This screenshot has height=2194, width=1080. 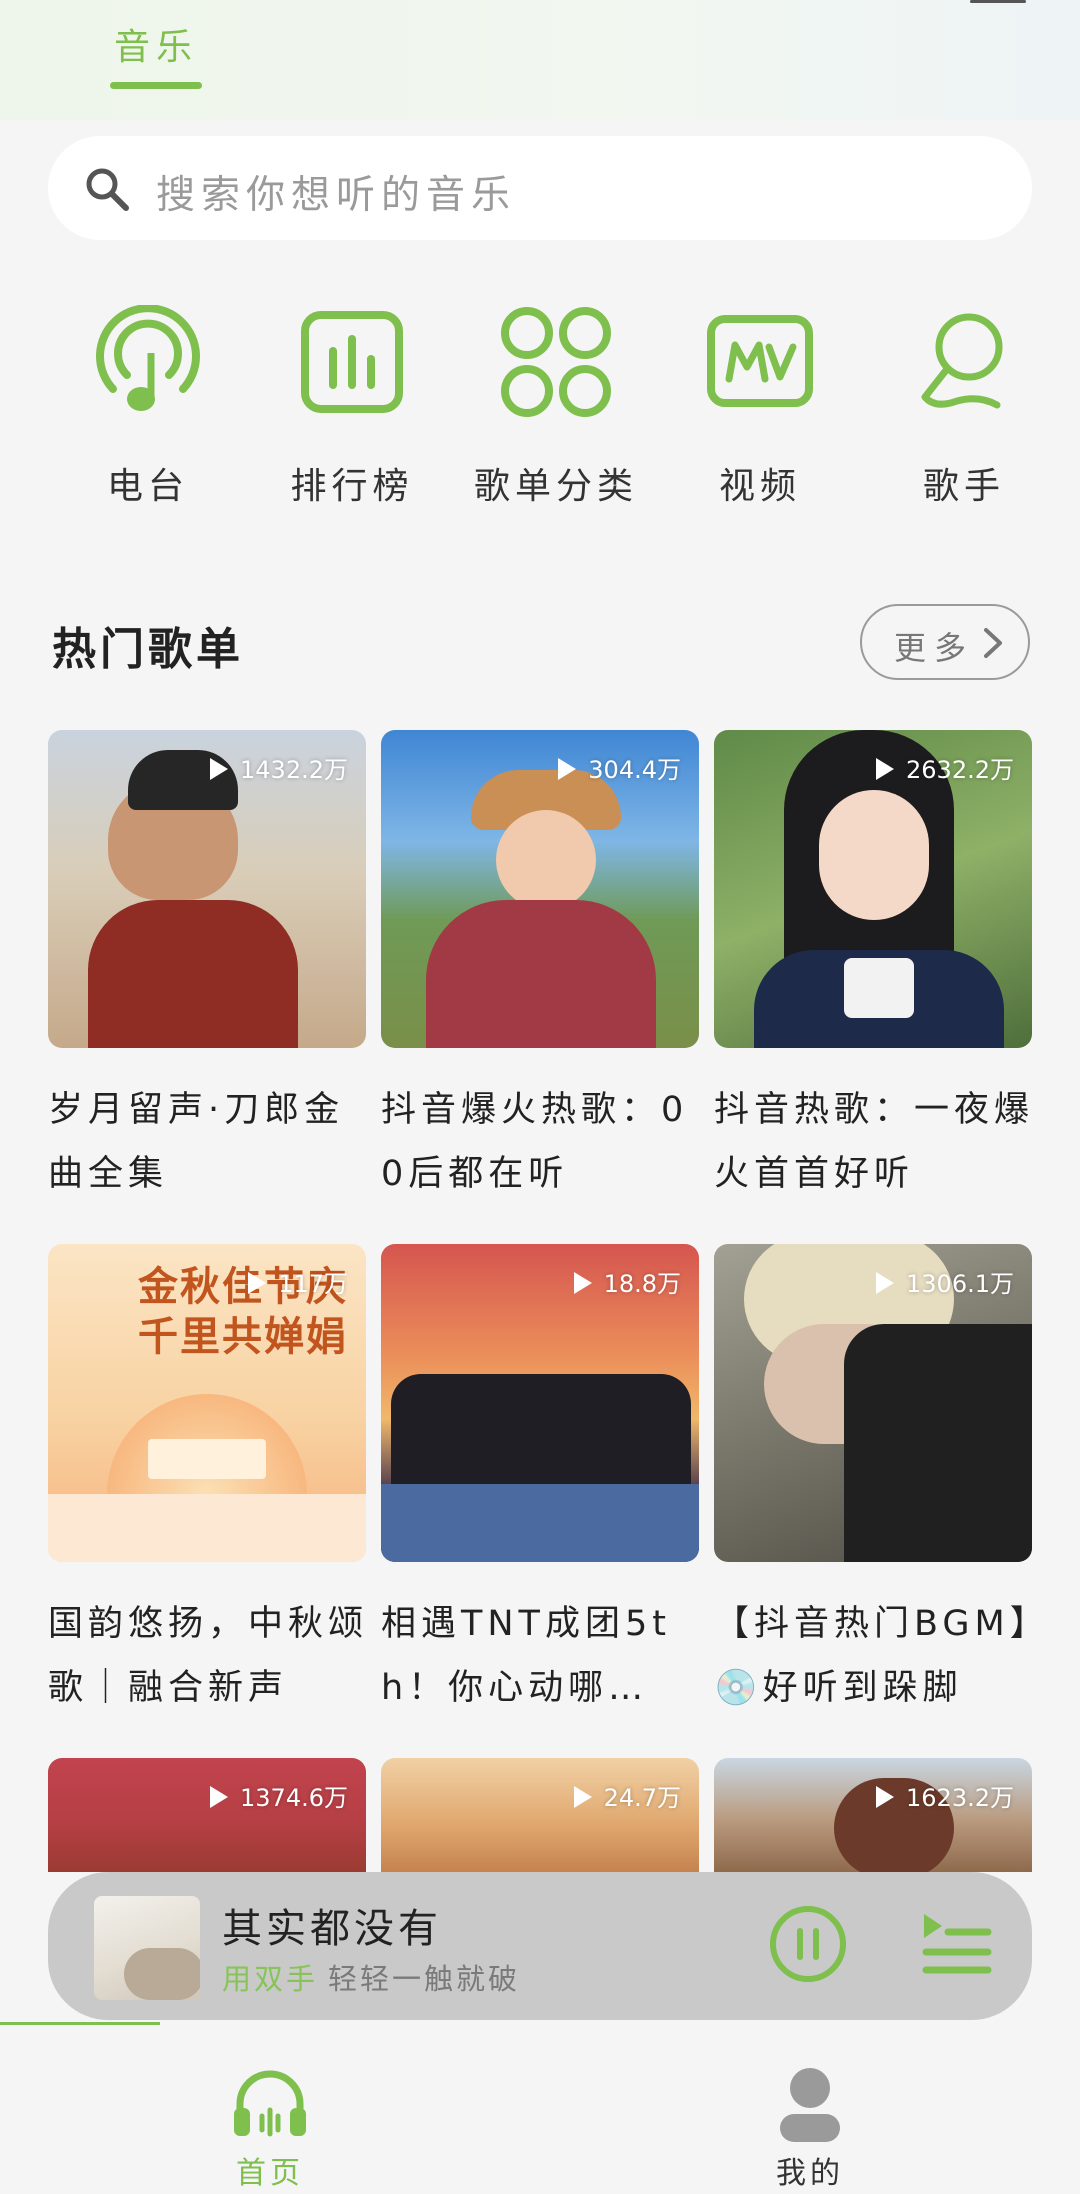 What do you see at coordinates (540, 2108) in the screenshot?
I see `bottom-nav: 首页 我的` at bounding box center [540, 2108].